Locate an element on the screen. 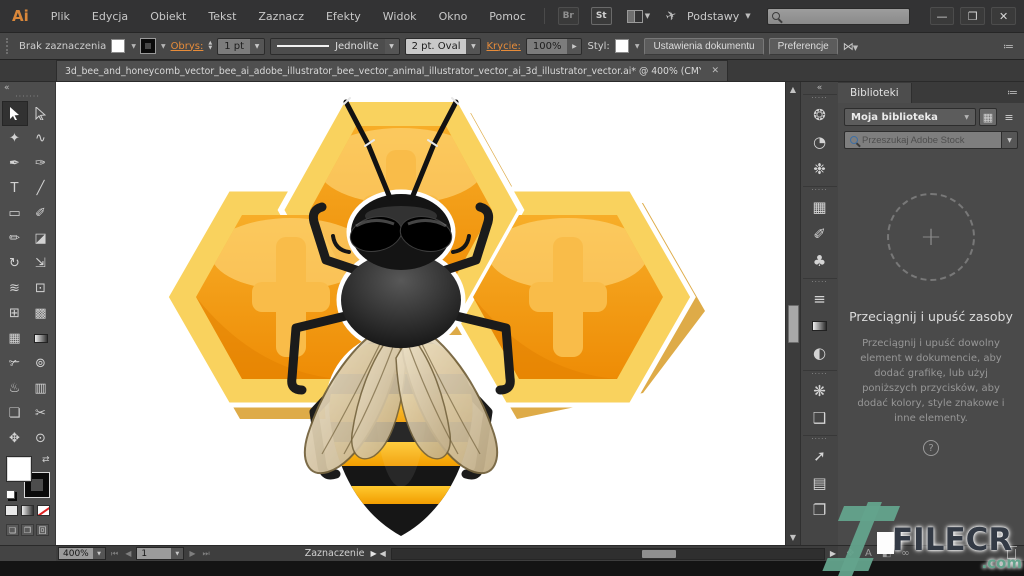 The width and height of the screenshot is (1024, 576). tab-close-icon: ✕ is located at coordinates (715, 71).